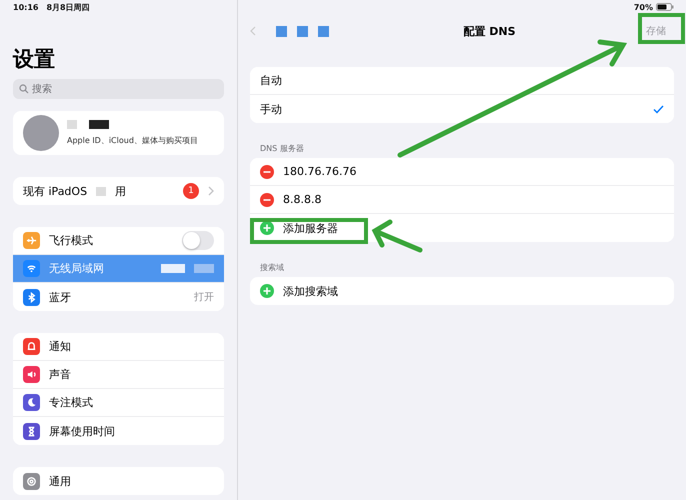 This screenshot has width=686, height=500. What do you see at coordinates (282, 148) in the screenshot?
I see `section-header: DNS 服务器` at bounding box center [282, 148].